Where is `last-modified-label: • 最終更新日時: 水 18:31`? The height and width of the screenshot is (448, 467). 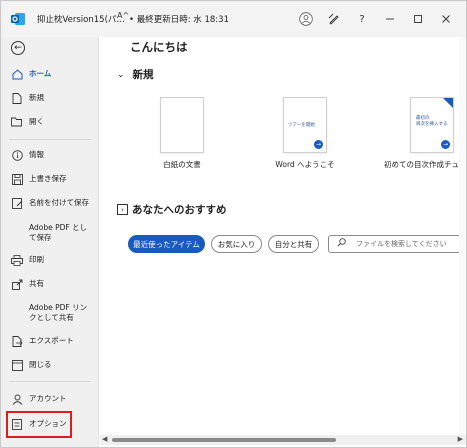
last-modified-label: • 最終更新日時: 水 18:31 is located at coordinates (179, 20).